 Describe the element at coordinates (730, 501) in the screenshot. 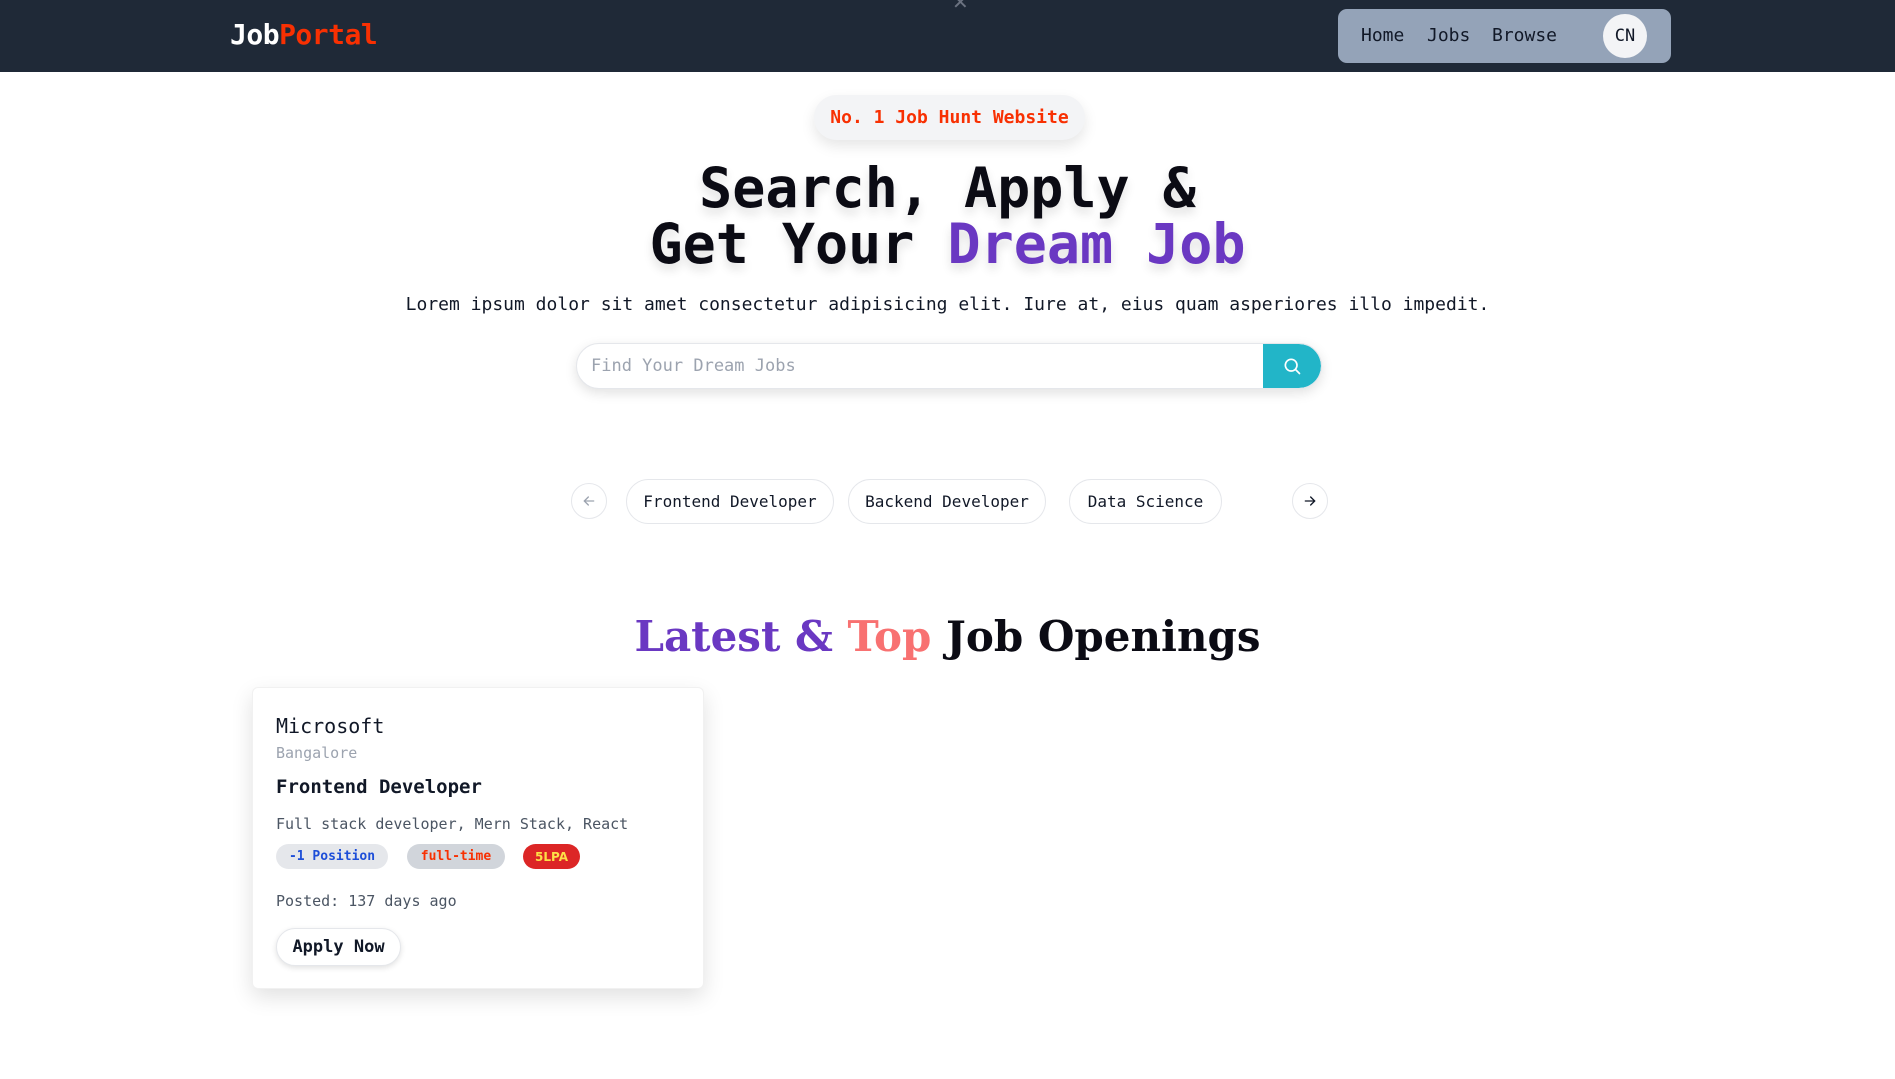

I see `category-chip-frontend-developer: Frontend Developer` at that location.